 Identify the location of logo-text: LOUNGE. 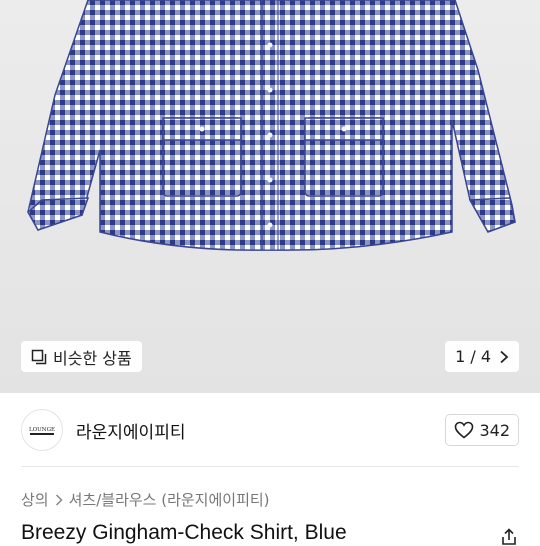
(42, 430).